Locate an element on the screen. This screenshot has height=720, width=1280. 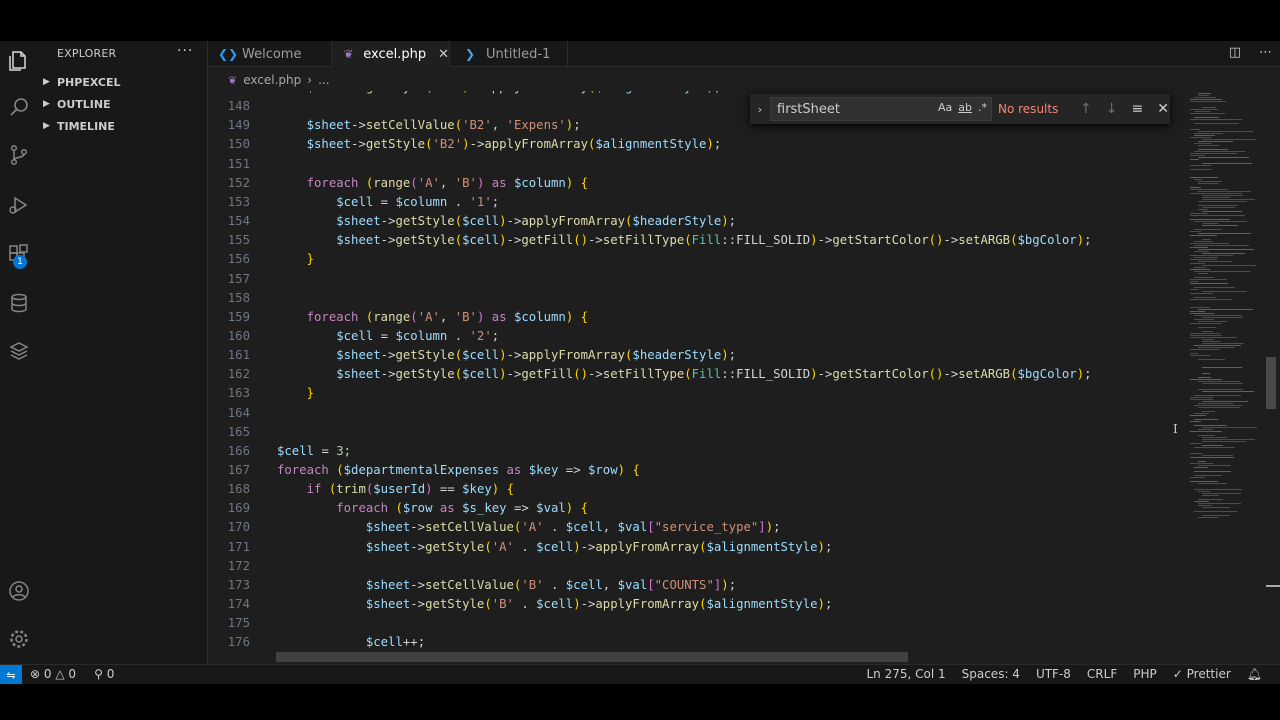
account-icon is located at coordinates (18, 591).